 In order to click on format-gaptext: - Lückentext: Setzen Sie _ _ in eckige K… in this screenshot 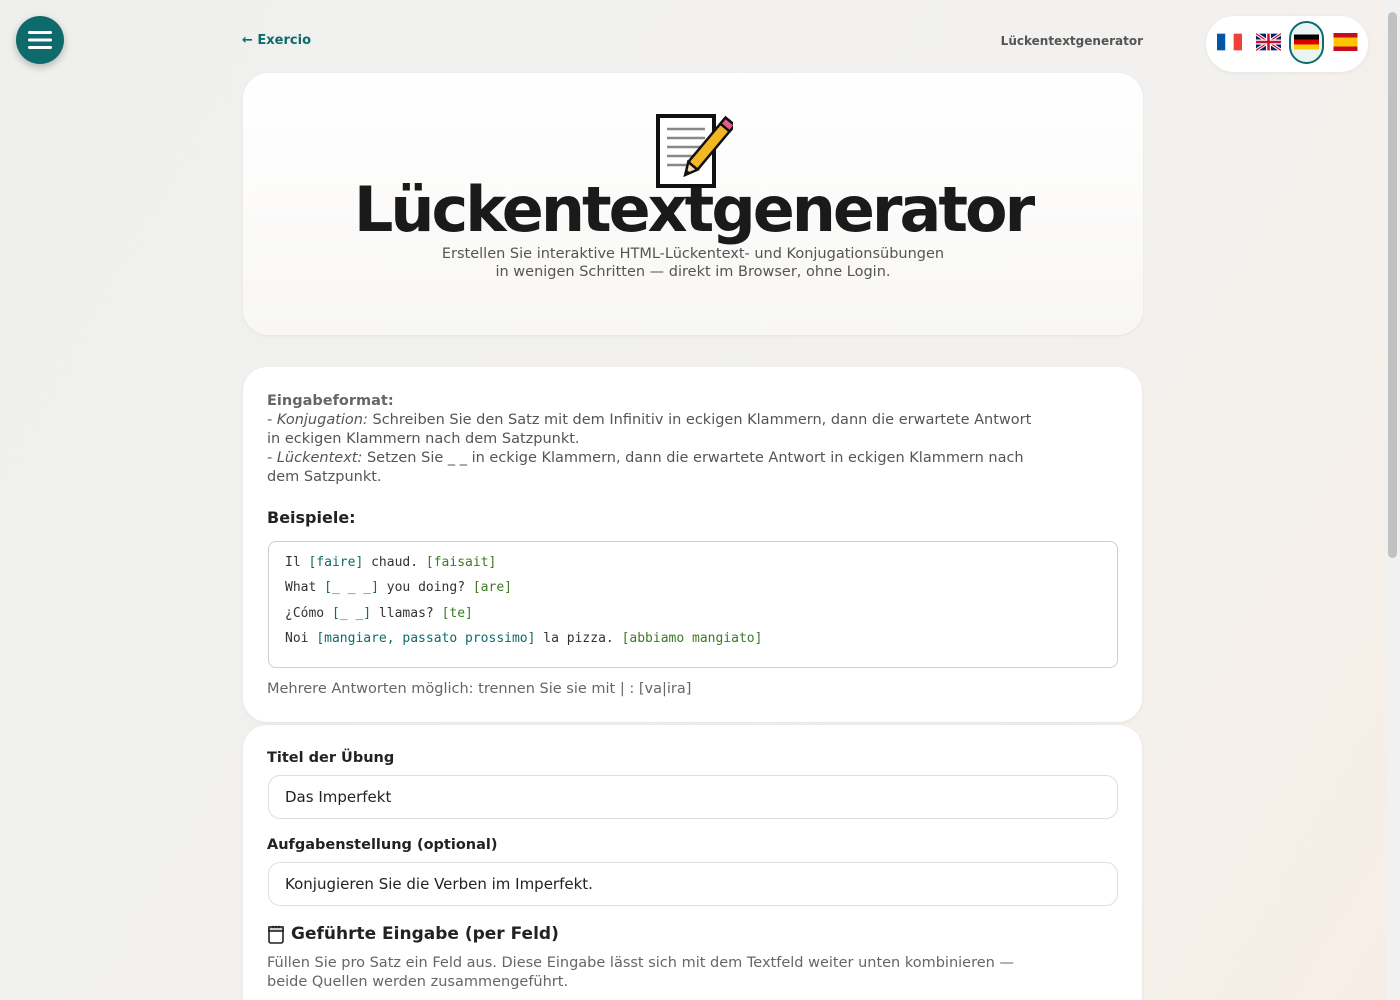, I will do `click(657, 468)`.